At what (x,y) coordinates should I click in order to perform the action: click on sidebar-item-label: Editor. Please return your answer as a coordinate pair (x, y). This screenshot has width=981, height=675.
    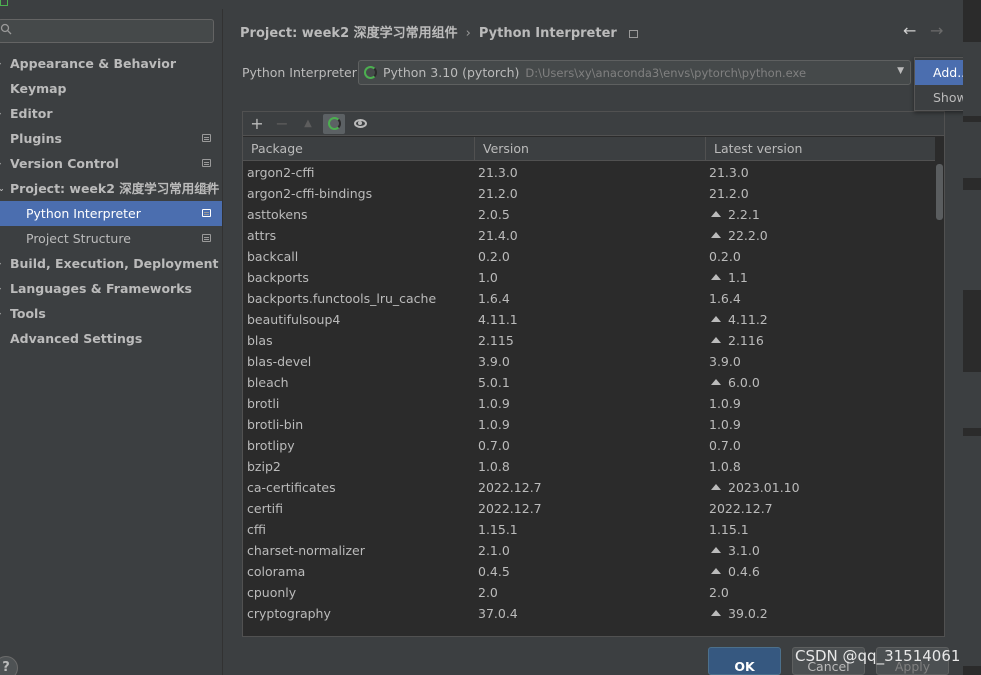
    Looking at the image, I should click on (31, 113).